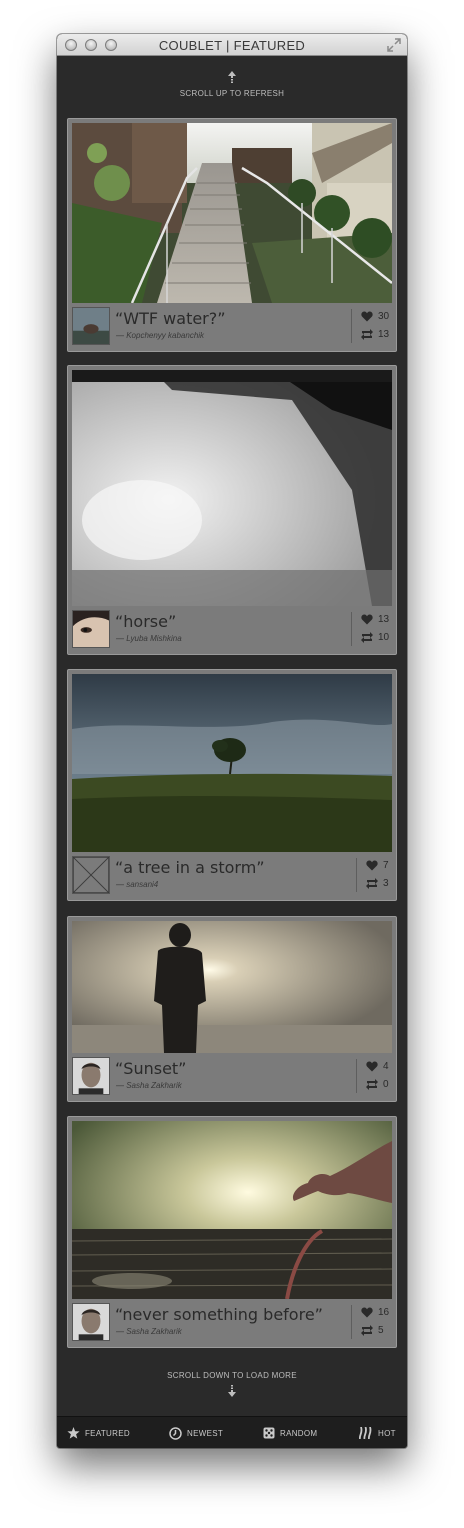  I want to click on recoub-stat: 5, so click(372, 1330).